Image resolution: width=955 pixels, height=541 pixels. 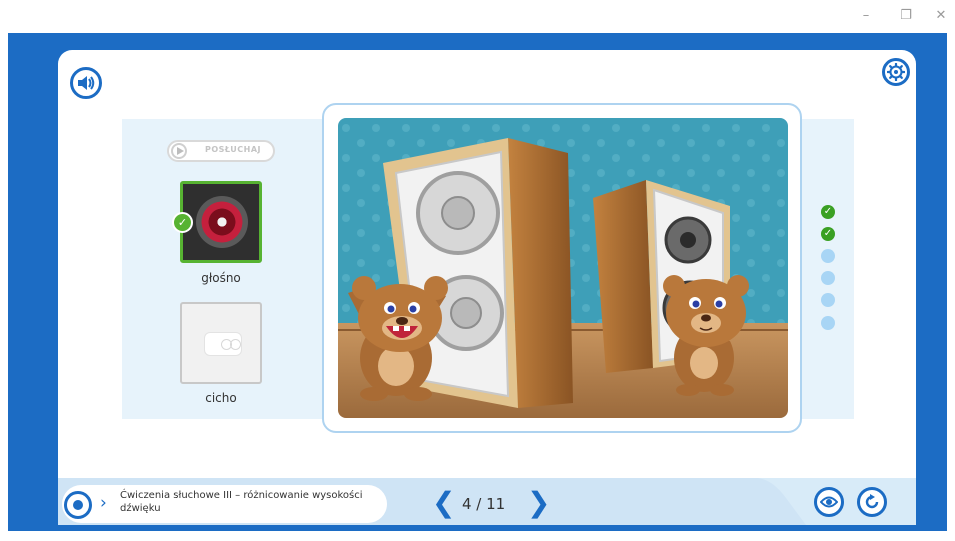 I want to click on check-icon: ✓, so click(x=182, y=222).